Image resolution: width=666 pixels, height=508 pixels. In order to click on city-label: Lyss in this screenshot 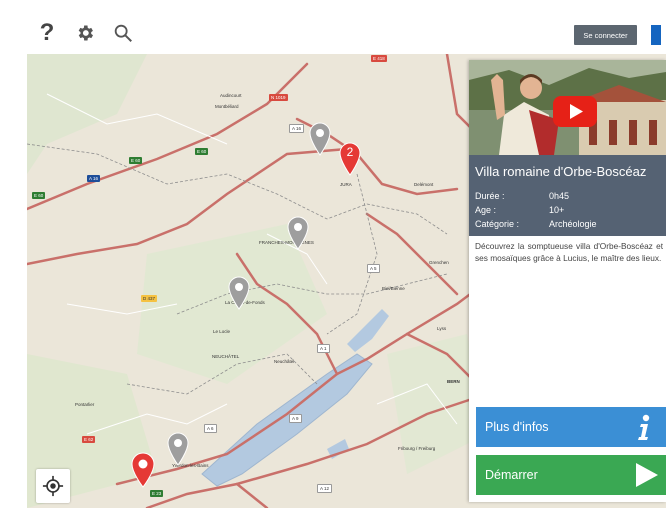, I will do `click(442, 328)`.